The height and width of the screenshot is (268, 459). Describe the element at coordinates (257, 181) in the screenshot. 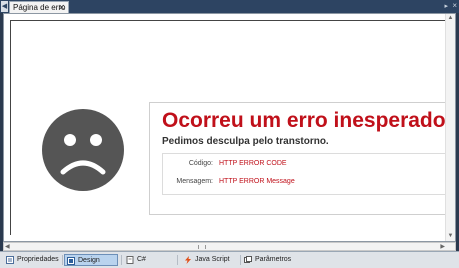

I see `detail-value-message: HTTP ERROR Message` at that location.